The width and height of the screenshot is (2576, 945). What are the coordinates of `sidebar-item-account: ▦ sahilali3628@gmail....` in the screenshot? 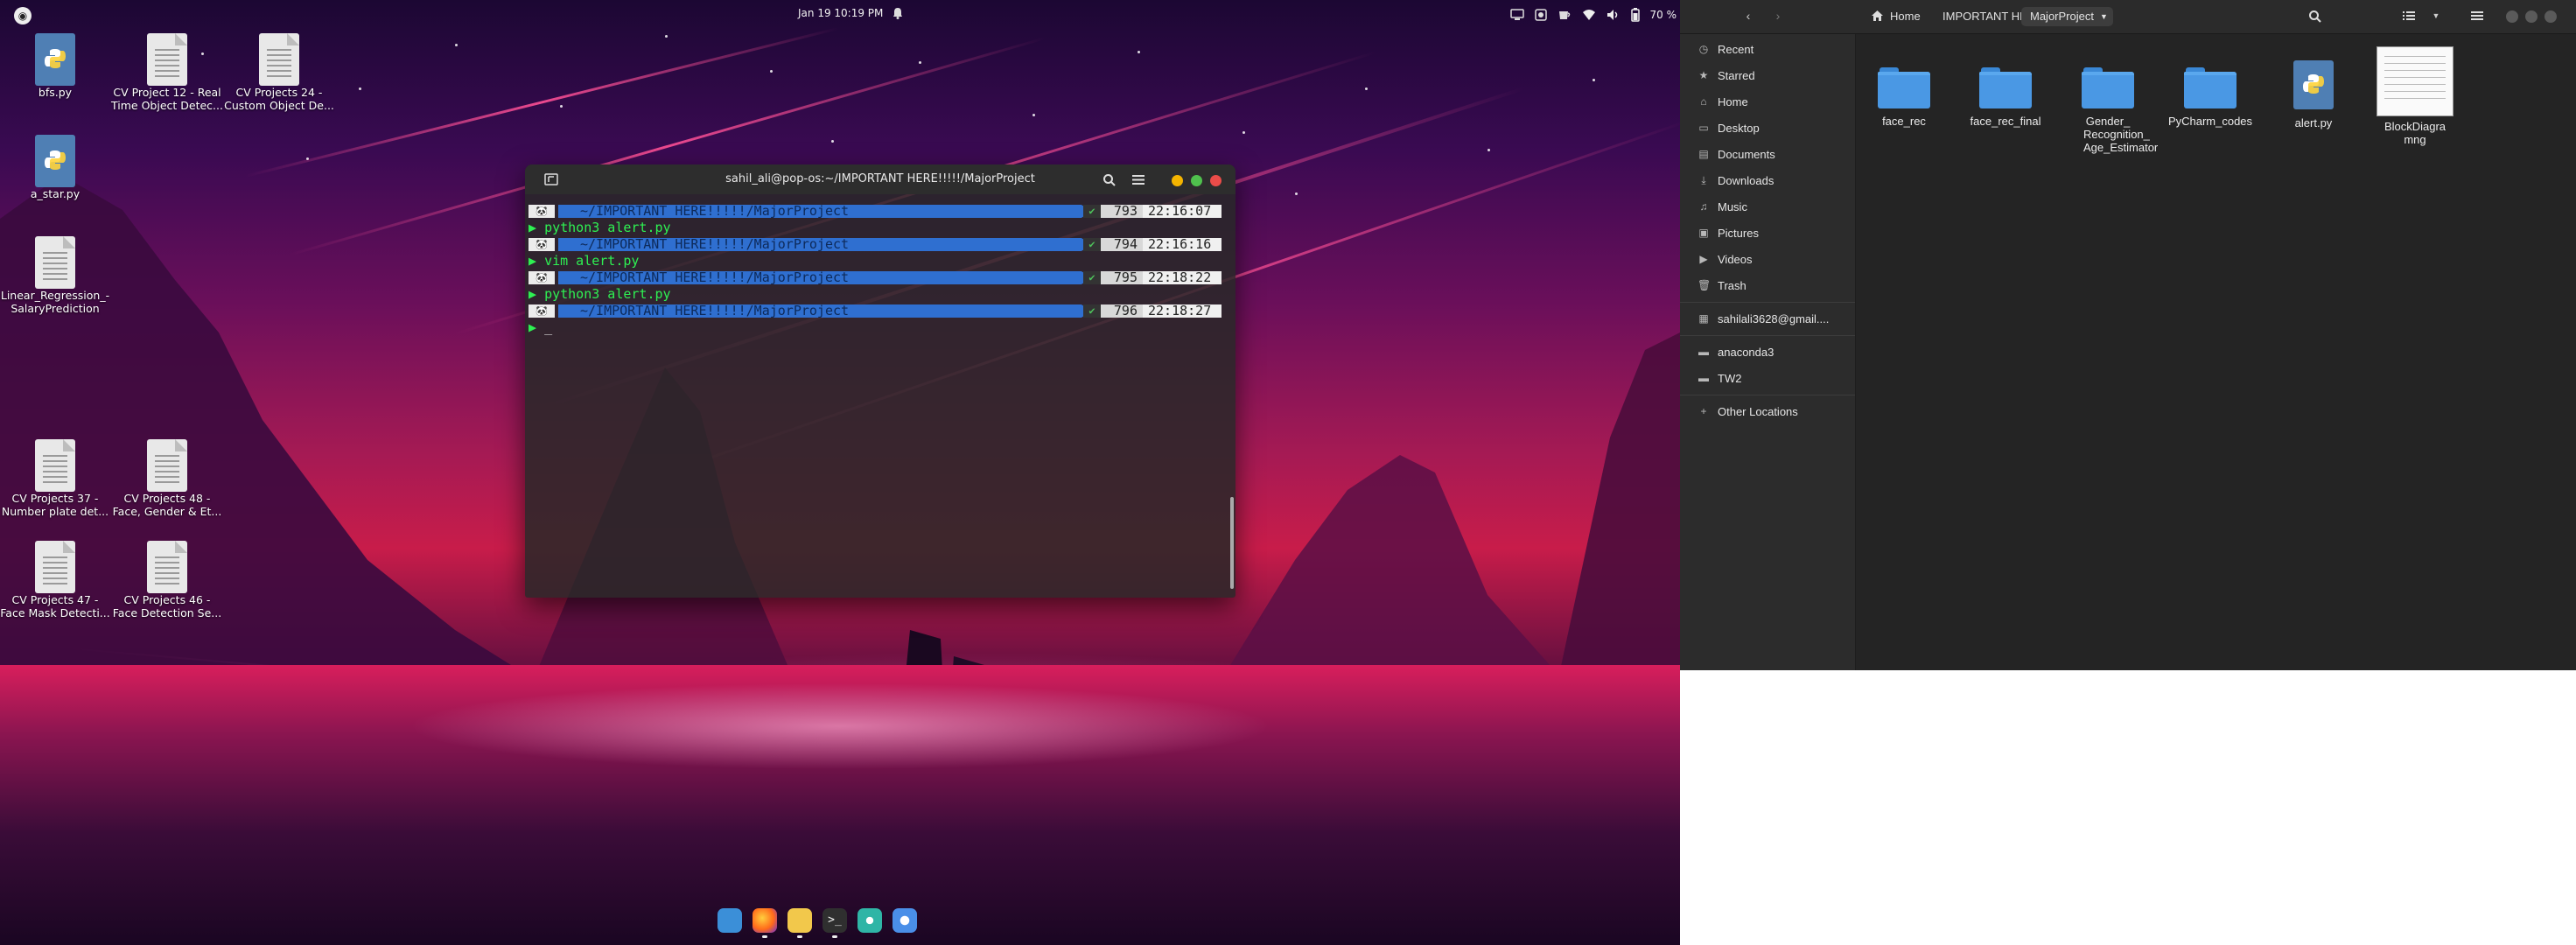 It's located at (1767, 318).